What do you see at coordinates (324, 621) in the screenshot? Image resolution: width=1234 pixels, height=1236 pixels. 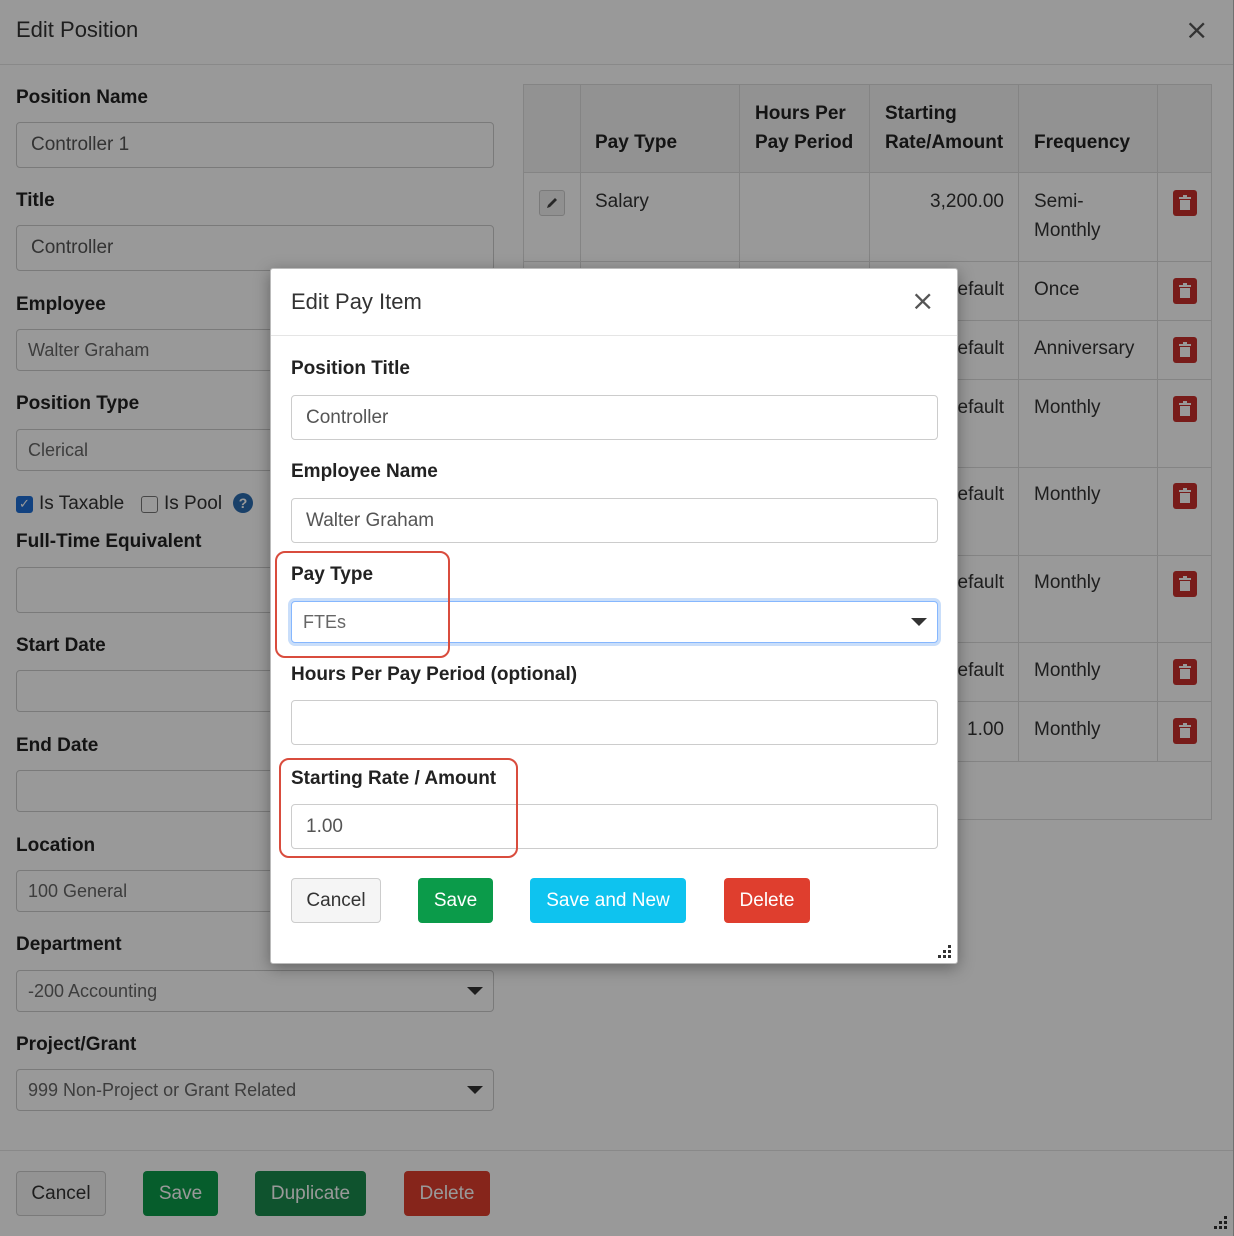 I see `pay-type-select-value: FTEs` at bounding box center [324, 621].